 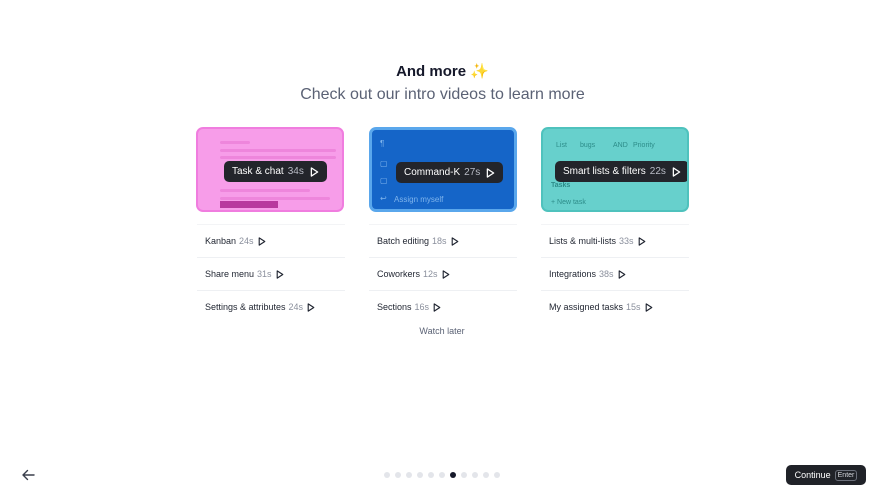 What do you see at coordinates (443, 306) in the screenshot?
I see `video-item-sections: Sections 16s` at bounding box center [443, 306].